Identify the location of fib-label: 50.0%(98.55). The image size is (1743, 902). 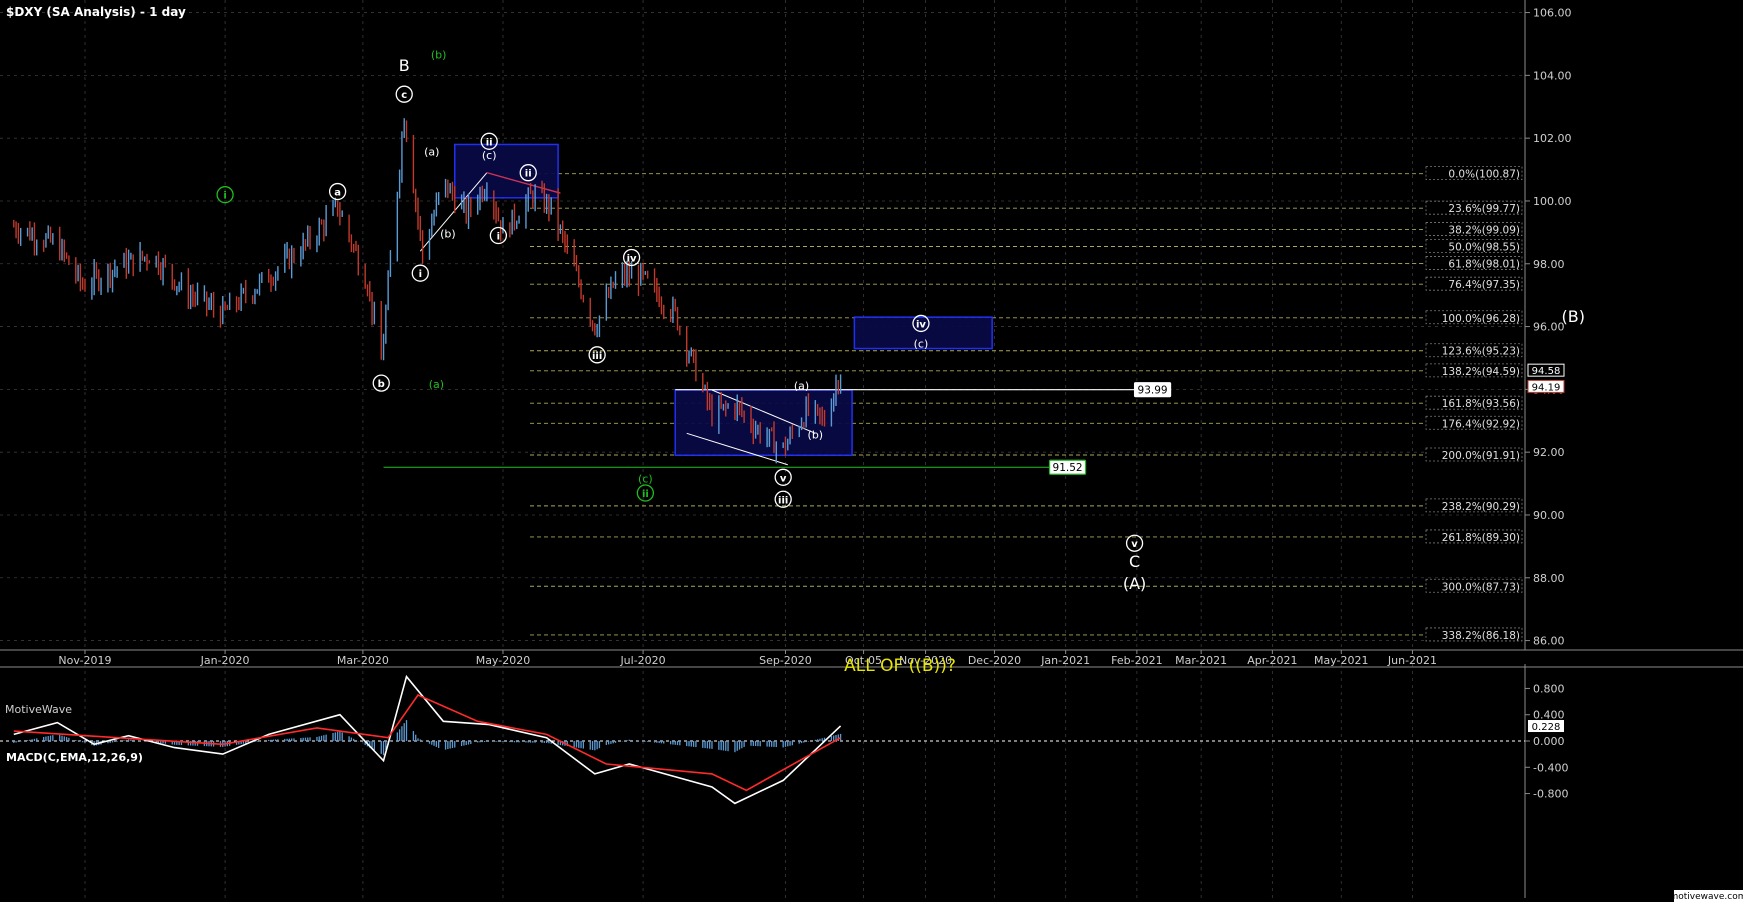
(1484, 247).